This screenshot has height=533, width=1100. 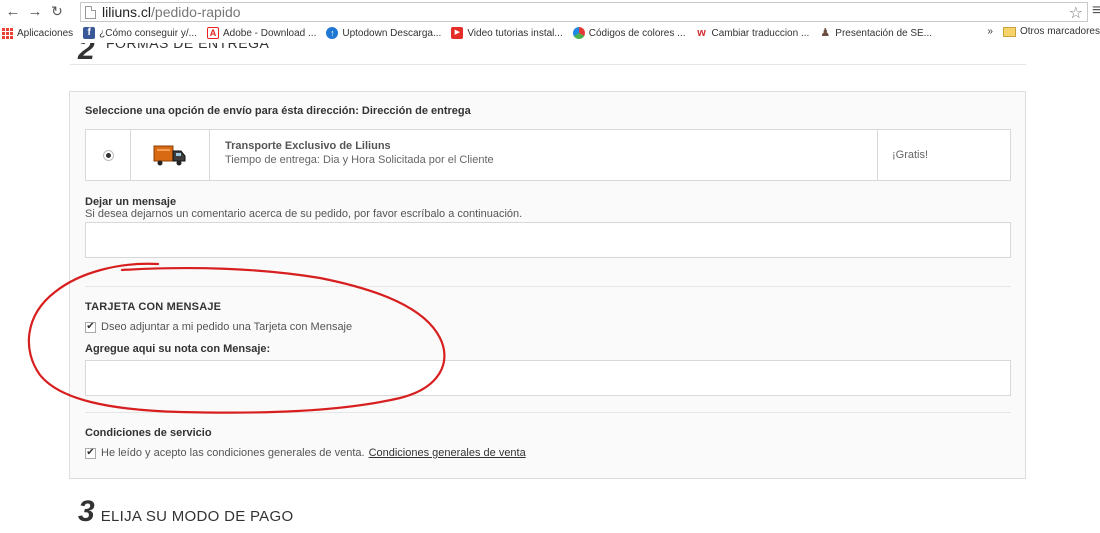 What do you see at coordinates (1009, 31) in the screenshot?
I see `folder-icon` at bounding box center [1009, 31].